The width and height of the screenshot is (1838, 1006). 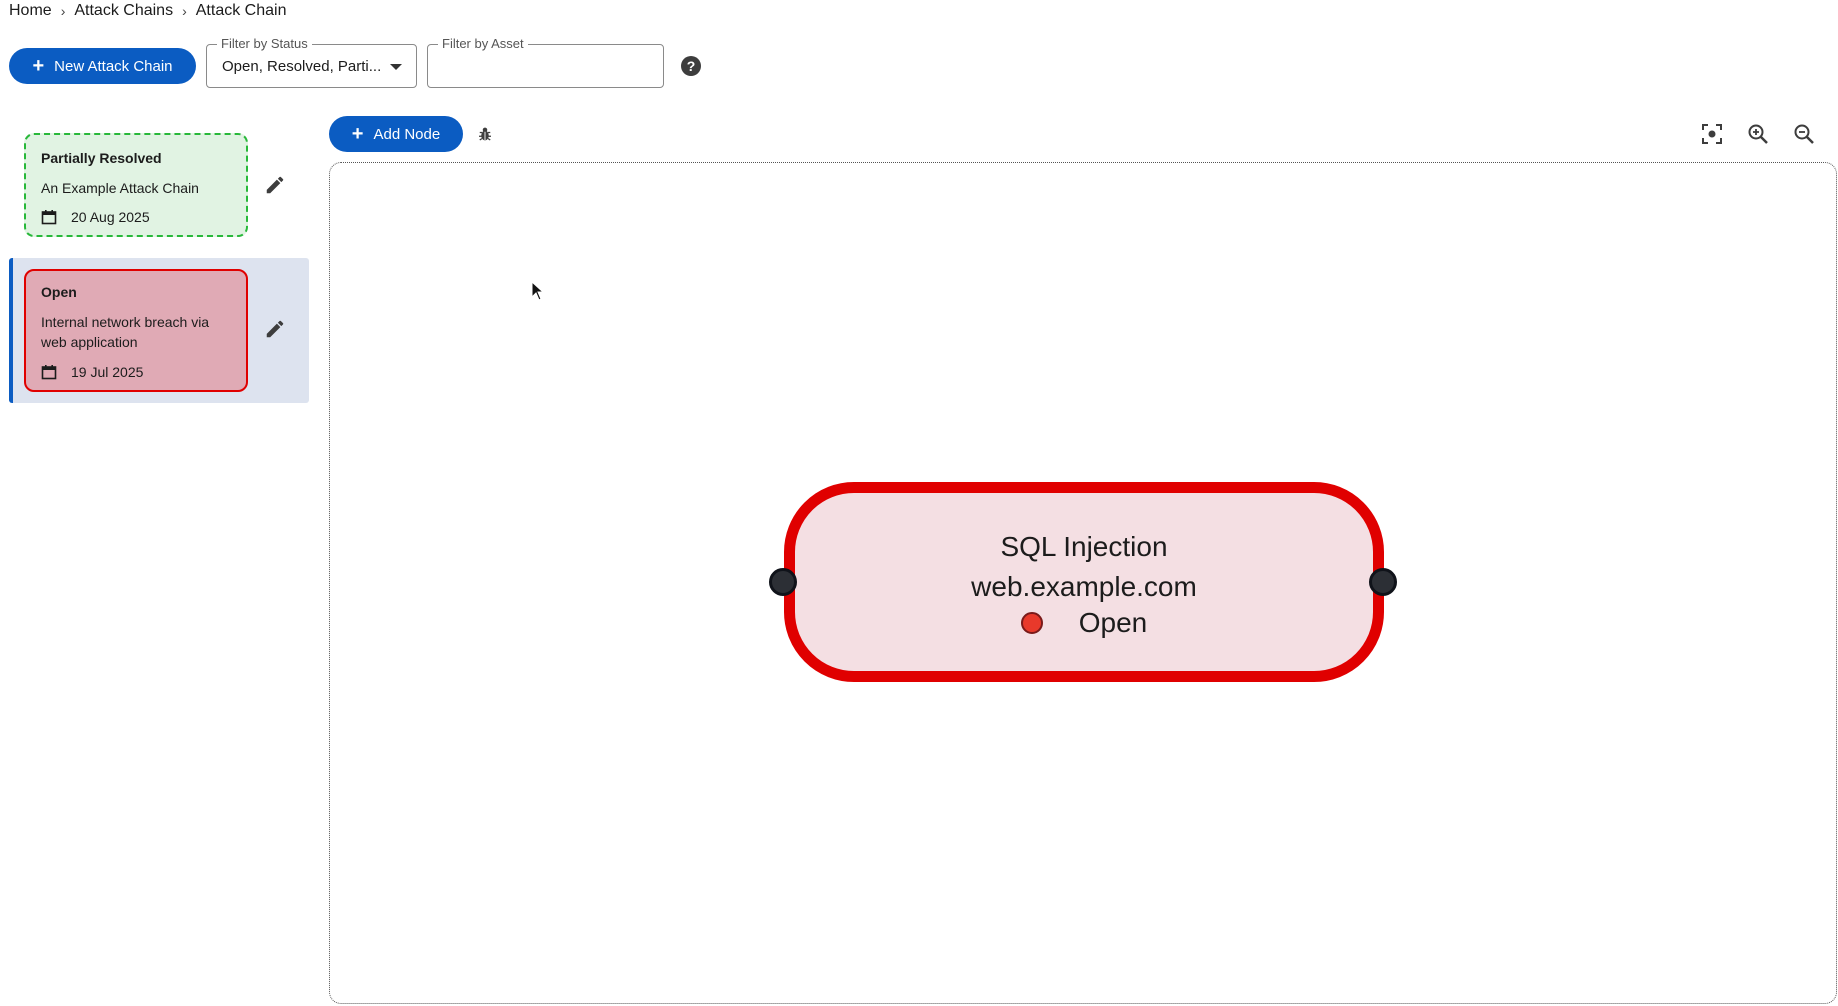 I want to click on breadcrumb-current: Attack Chain, so click(x=241, y=10).